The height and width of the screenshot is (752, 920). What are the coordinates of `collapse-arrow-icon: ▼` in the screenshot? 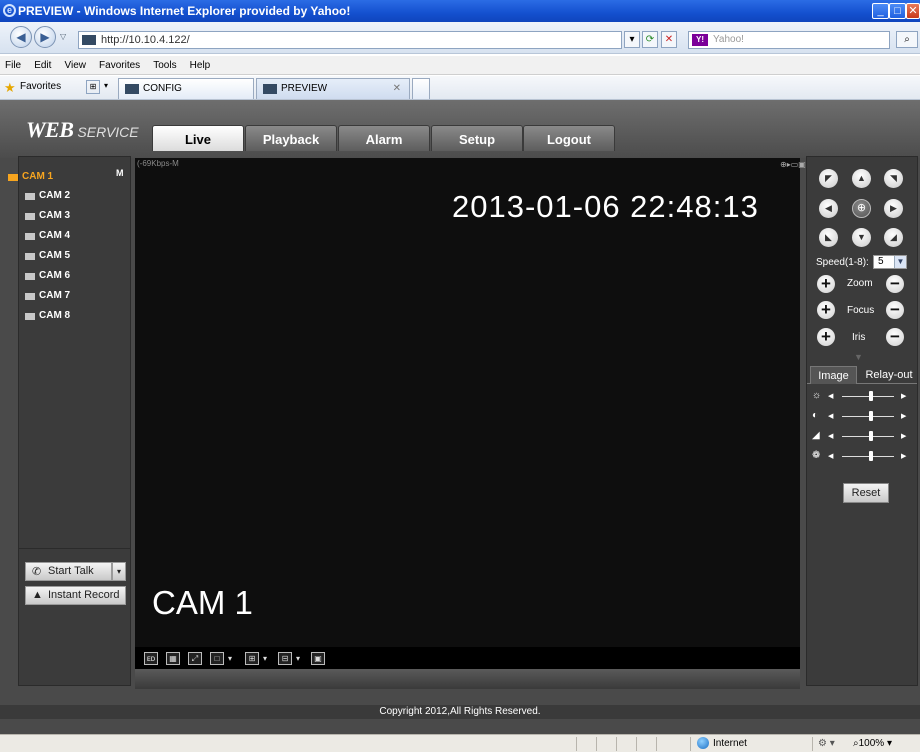 It's located at (858, 357).